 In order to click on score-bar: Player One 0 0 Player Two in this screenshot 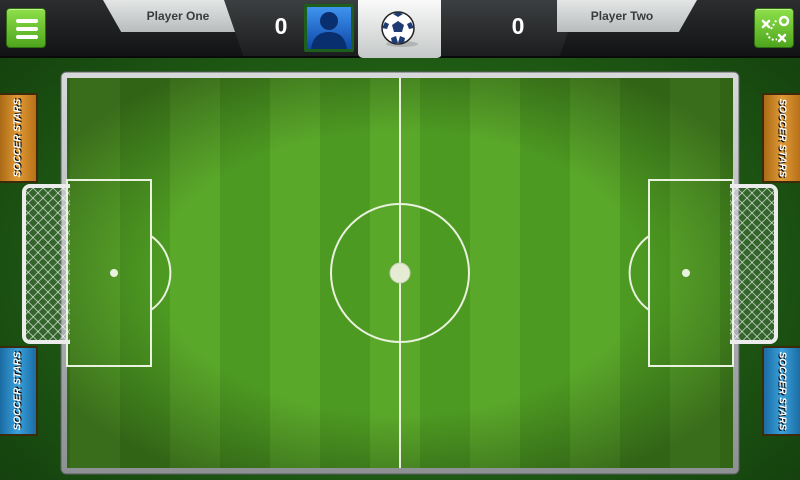, I will do `click(400, 29)`.